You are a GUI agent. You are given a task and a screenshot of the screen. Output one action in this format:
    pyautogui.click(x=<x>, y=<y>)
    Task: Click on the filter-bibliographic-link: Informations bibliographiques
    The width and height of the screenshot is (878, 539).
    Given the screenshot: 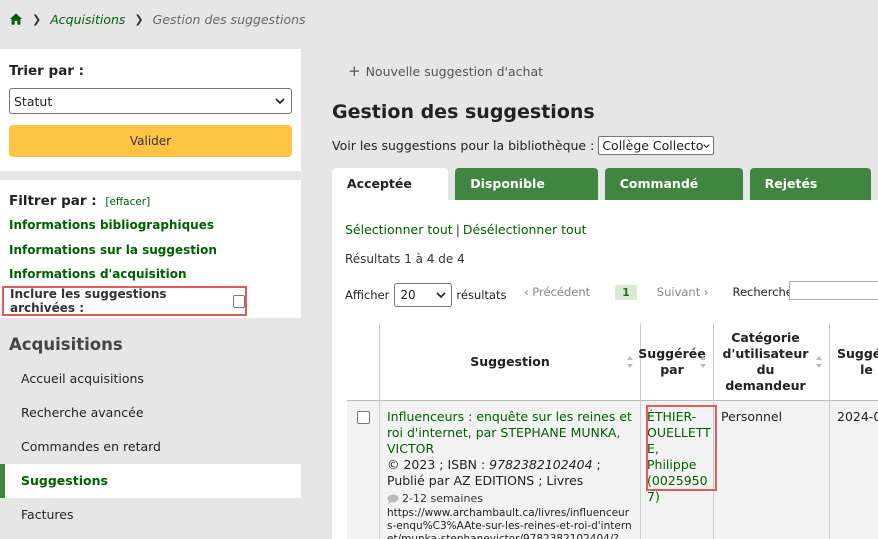 What is the action you would take?
    pyautogui.click(x=150, y=225)
    